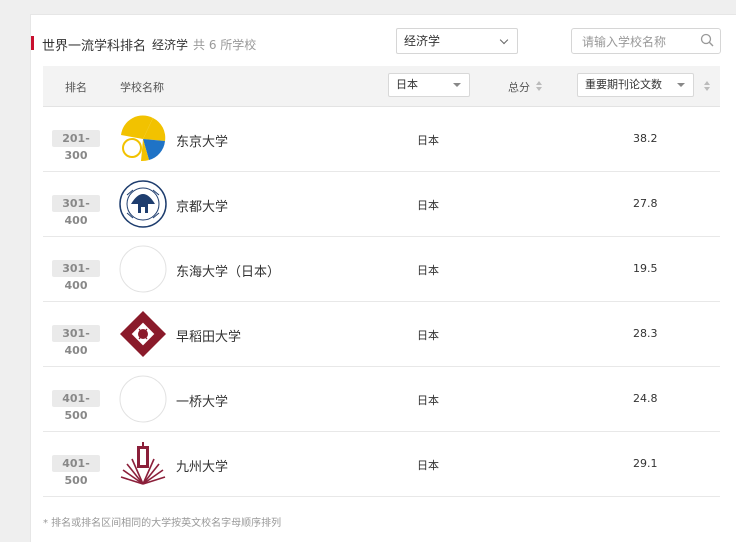 The image size is (736, 542). What do you see at coordinates (645, 333) in the screenshot?
I see `score-cell: 28.3` at bounding box center [645, 333].